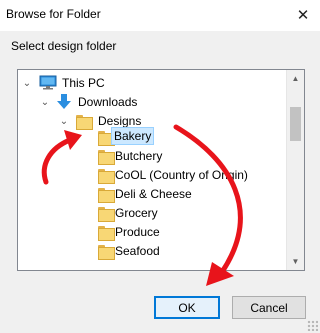  What do you see at coordinates (269, 307) in the screenshot?
I see `cancel-button: Cancel` at bounding box center [269, 307].